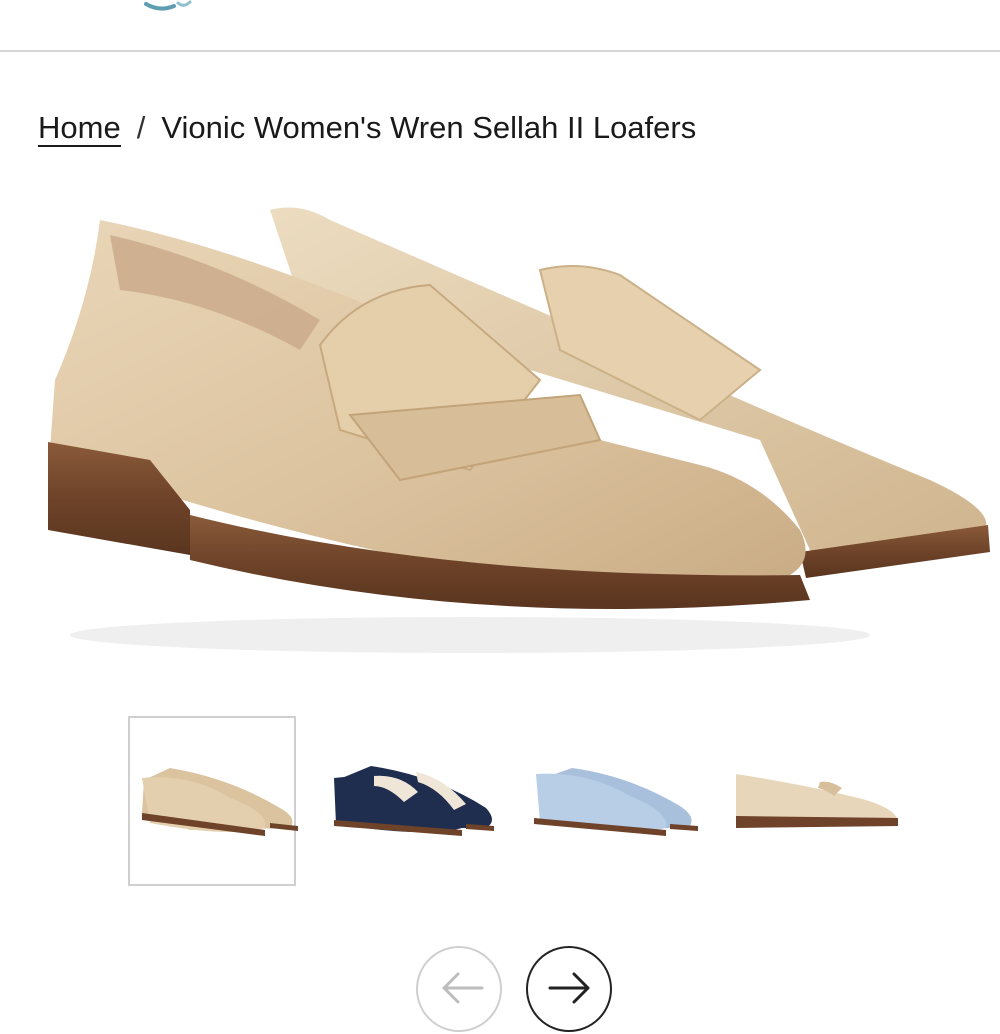  Describe the element at coordinates (500, 51) in the screenshot. I see `header-divider` at that location.